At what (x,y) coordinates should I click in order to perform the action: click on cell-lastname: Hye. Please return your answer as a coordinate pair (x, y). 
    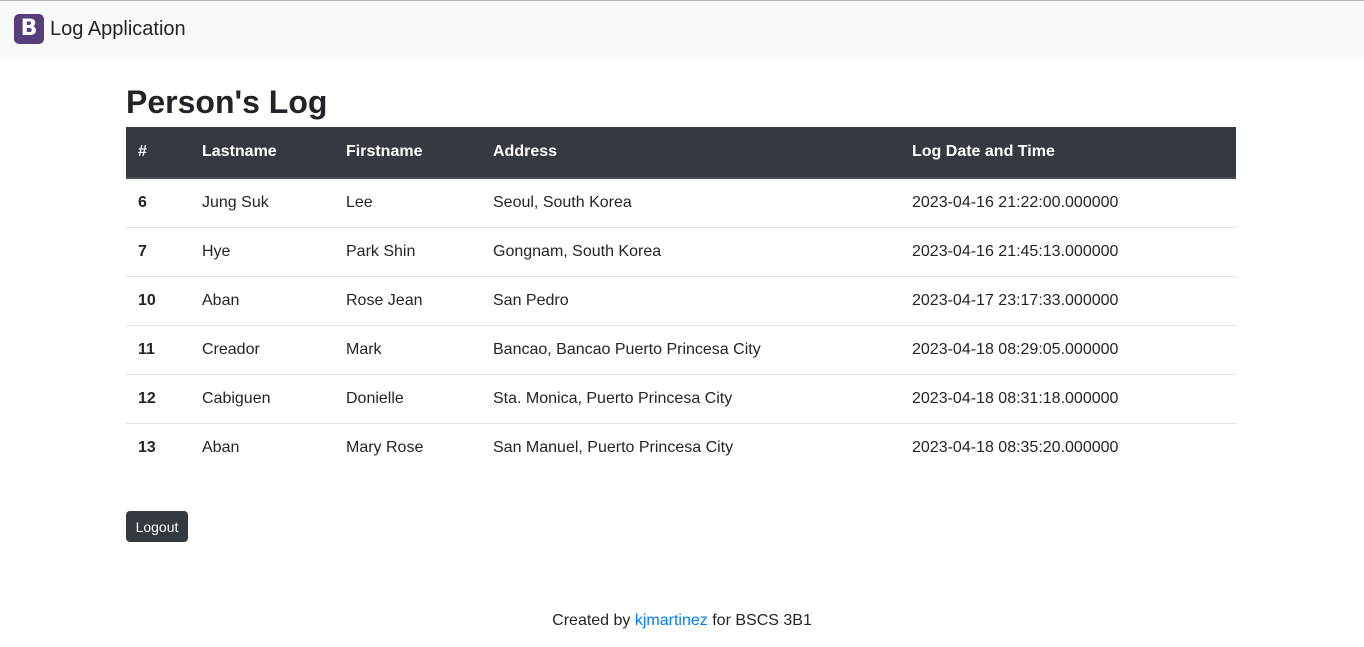
    Looking at the image, I should click on (262, 252).